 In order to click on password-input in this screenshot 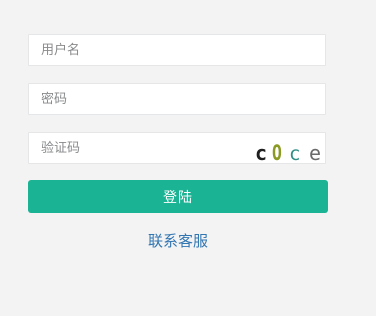, I will do `click(177, 99)`.